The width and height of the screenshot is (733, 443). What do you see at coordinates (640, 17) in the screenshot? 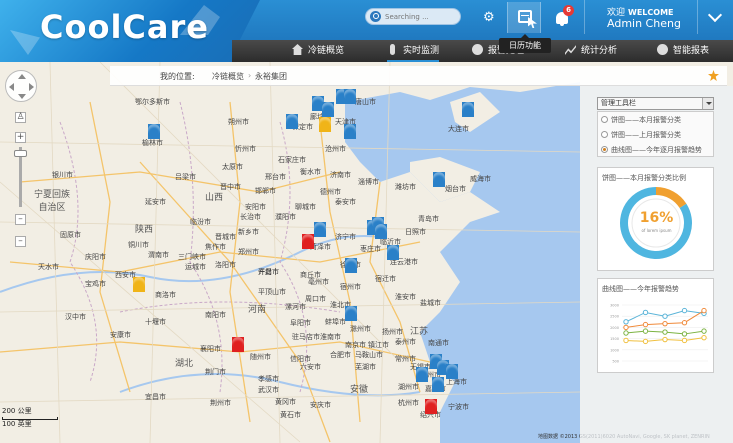
I see `user-menu: 欢迎 WELCOME Admin Cheng` at bounding box center [640, 17].